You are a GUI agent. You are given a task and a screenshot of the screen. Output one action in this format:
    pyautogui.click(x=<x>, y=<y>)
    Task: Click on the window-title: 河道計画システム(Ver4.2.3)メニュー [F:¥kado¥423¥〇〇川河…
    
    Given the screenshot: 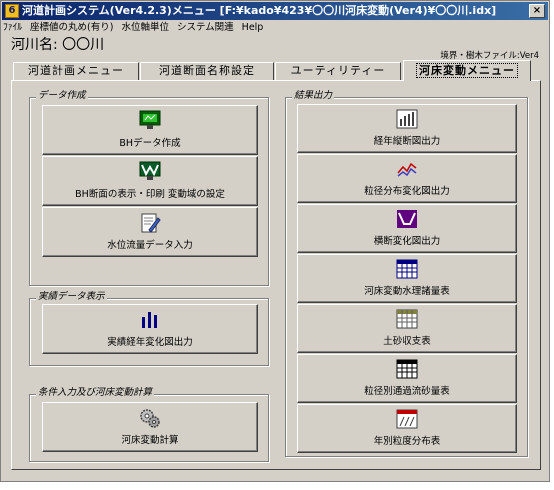 What is the action you would take?
    pyautogui.click(x=259, y=10)
    